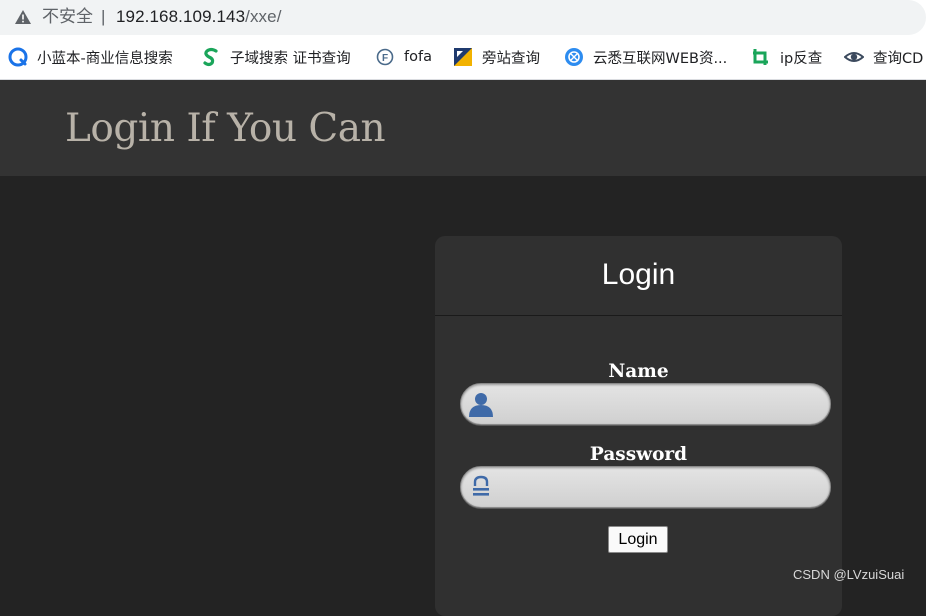 Image resolution: width=926 pixels, height=616 pixels. Describe the element at coordinates (854, 57) in the screenshot. I see `eye-icon` at that location.